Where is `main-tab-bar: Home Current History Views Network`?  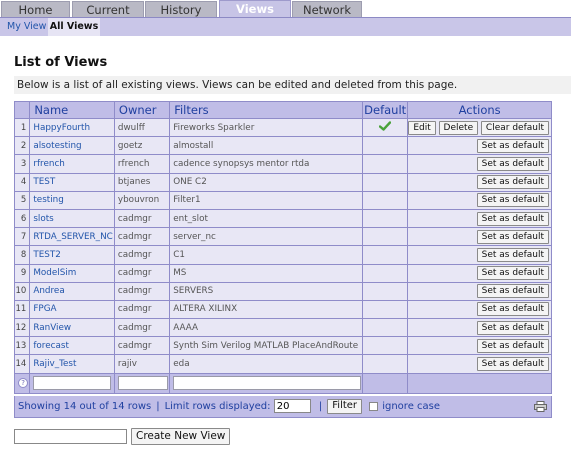
main-tab-bar: Home Current History Views Network is located at coordinates (285, 9).